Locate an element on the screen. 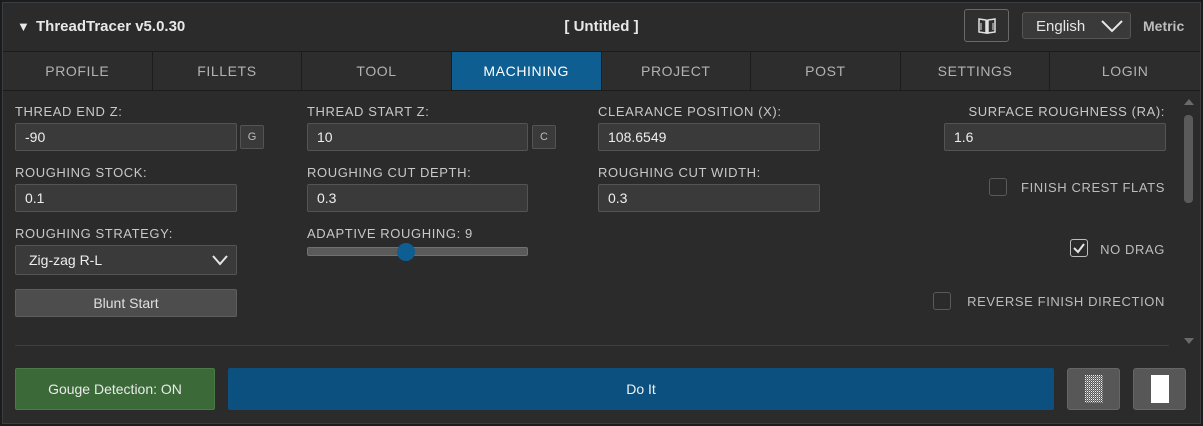 The height and width of the screenshot is (426, 1203). surface-roughness-input is located at coordinates (1055, 137).